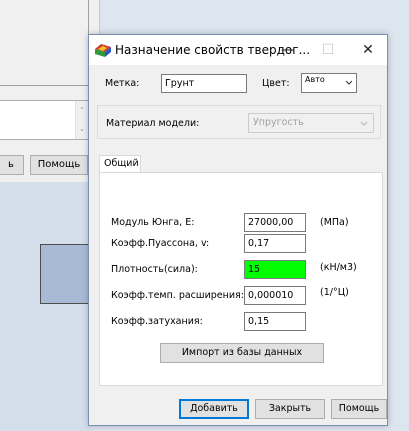 This screenshot has width=409, height=431. Describe the element at coordinates (177, 295) in the screenshot. I see `property-label: Коэфф.темп. расширения:` at that location.